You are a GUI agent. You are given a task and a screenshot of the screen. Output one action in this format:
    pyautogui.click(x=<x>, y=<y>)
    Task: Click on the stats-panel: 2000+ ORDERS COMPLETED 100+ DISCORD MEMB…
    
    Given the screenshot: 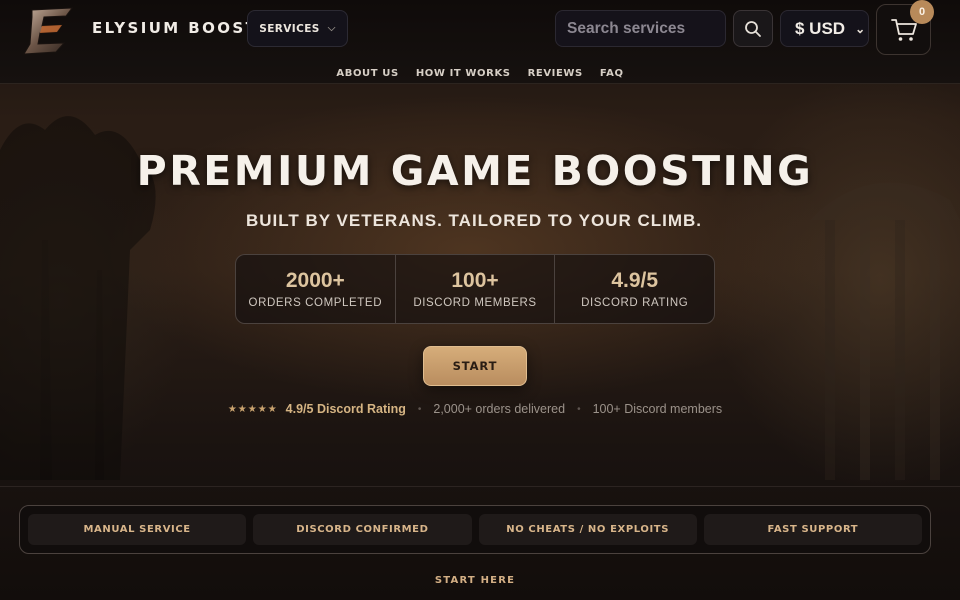 What is the action you would take?
    pyautogui.click(x=475, y=289)
    